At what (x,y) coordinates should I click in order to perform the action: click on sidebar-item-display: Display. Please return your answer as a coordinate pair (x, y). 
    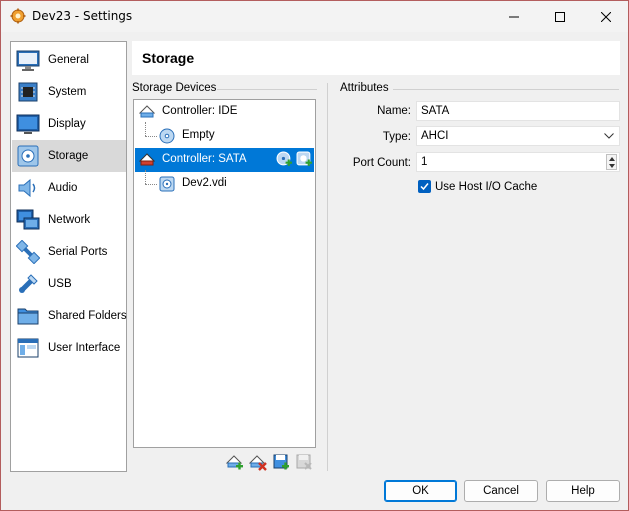
    Looking at the image, I should click on (69, 124).